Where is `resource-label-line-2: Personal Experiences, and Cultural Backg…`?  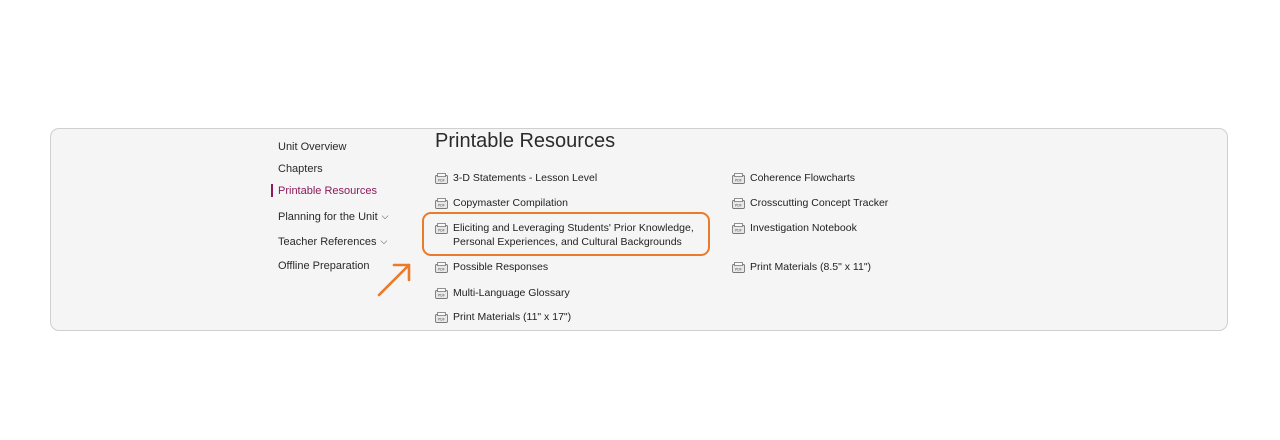 resource-label-line-2: Personal Experiences, and Cultural Backg… is located at coordinates (567, 242).